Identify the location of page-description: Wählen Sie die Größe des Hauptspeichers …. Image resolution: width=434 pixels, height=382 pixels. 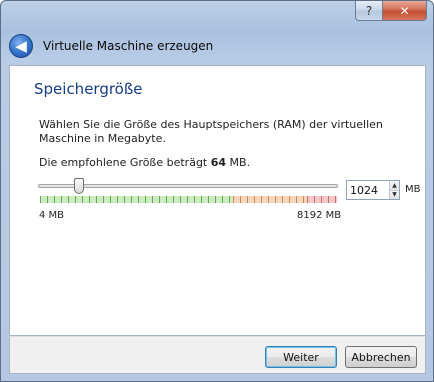
(211, 131).